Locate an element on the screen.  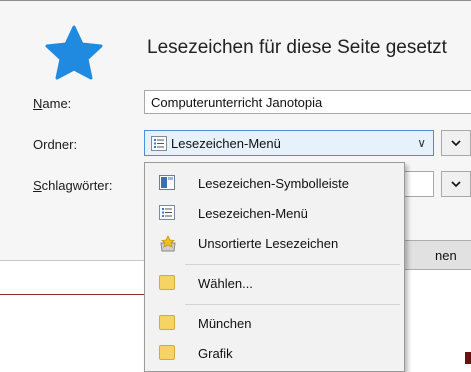
name-field: Computerunterricht Janotopia is located at coordinates (307, 102).